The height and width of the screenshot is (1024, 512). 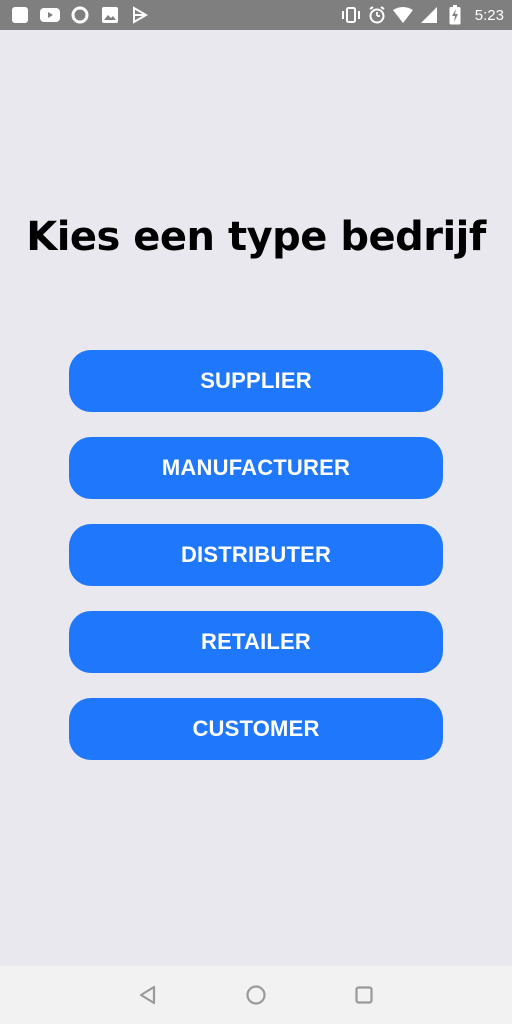 What do you see at coordinates (256, 15) in the screenshot?
I see `status-bar: 5:23` at bounding box center [256, 15].